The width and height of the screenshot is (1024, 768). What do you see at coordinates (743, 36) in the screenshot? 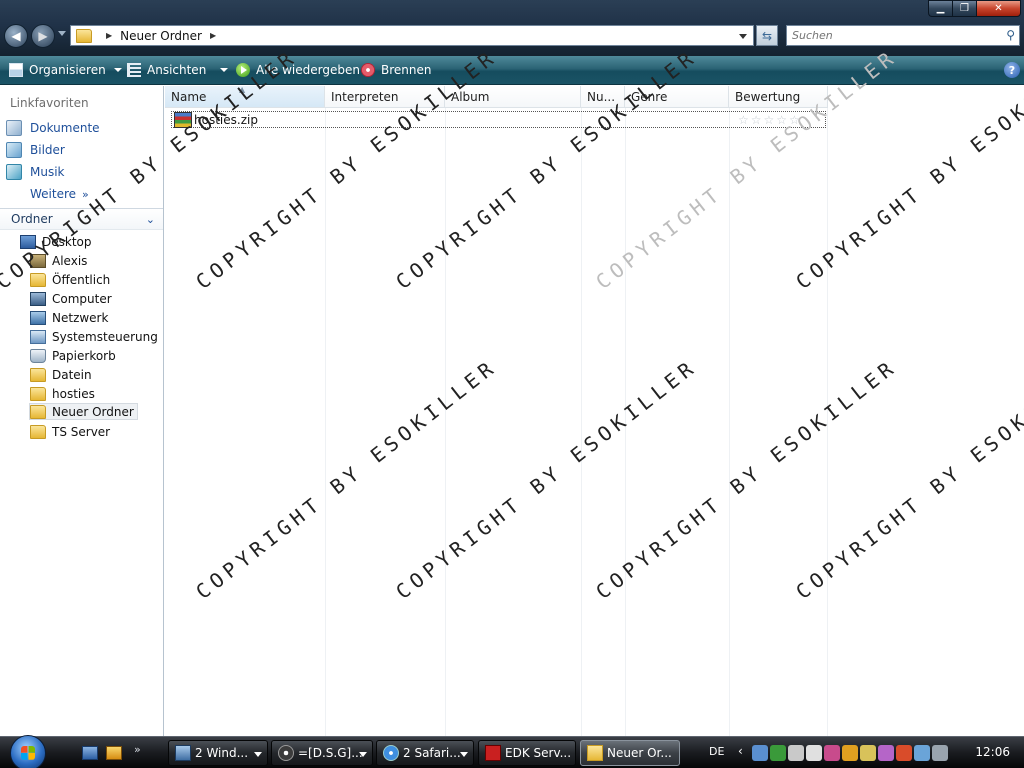
I see `address-history-dropdown` at bounding box center [743, 36].